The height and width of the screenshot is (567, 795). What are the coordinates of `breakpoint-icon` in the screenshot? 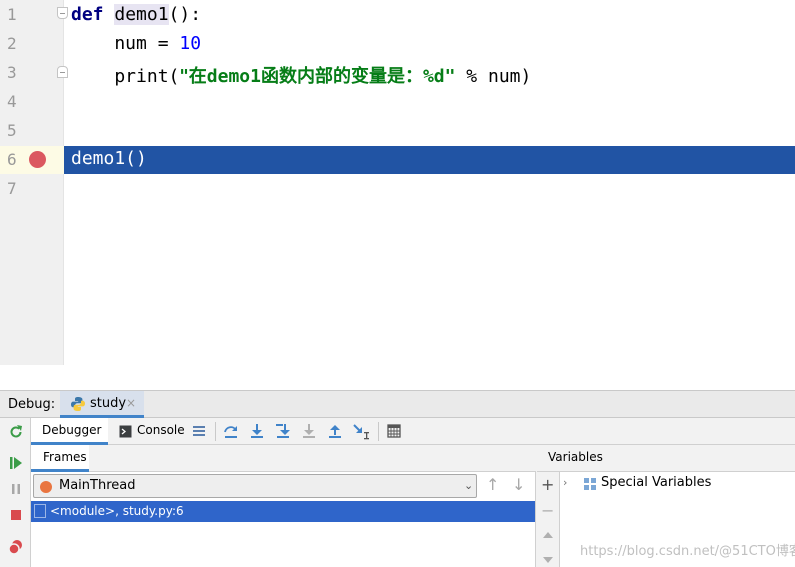 It's located at (37, 159).